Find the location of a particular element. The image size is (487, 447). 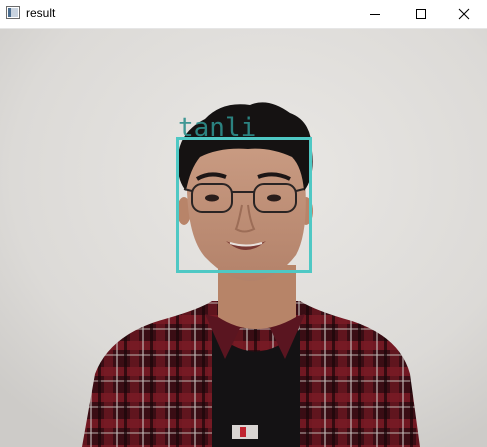

face-label: tanli is located at coordinates (217, 128).